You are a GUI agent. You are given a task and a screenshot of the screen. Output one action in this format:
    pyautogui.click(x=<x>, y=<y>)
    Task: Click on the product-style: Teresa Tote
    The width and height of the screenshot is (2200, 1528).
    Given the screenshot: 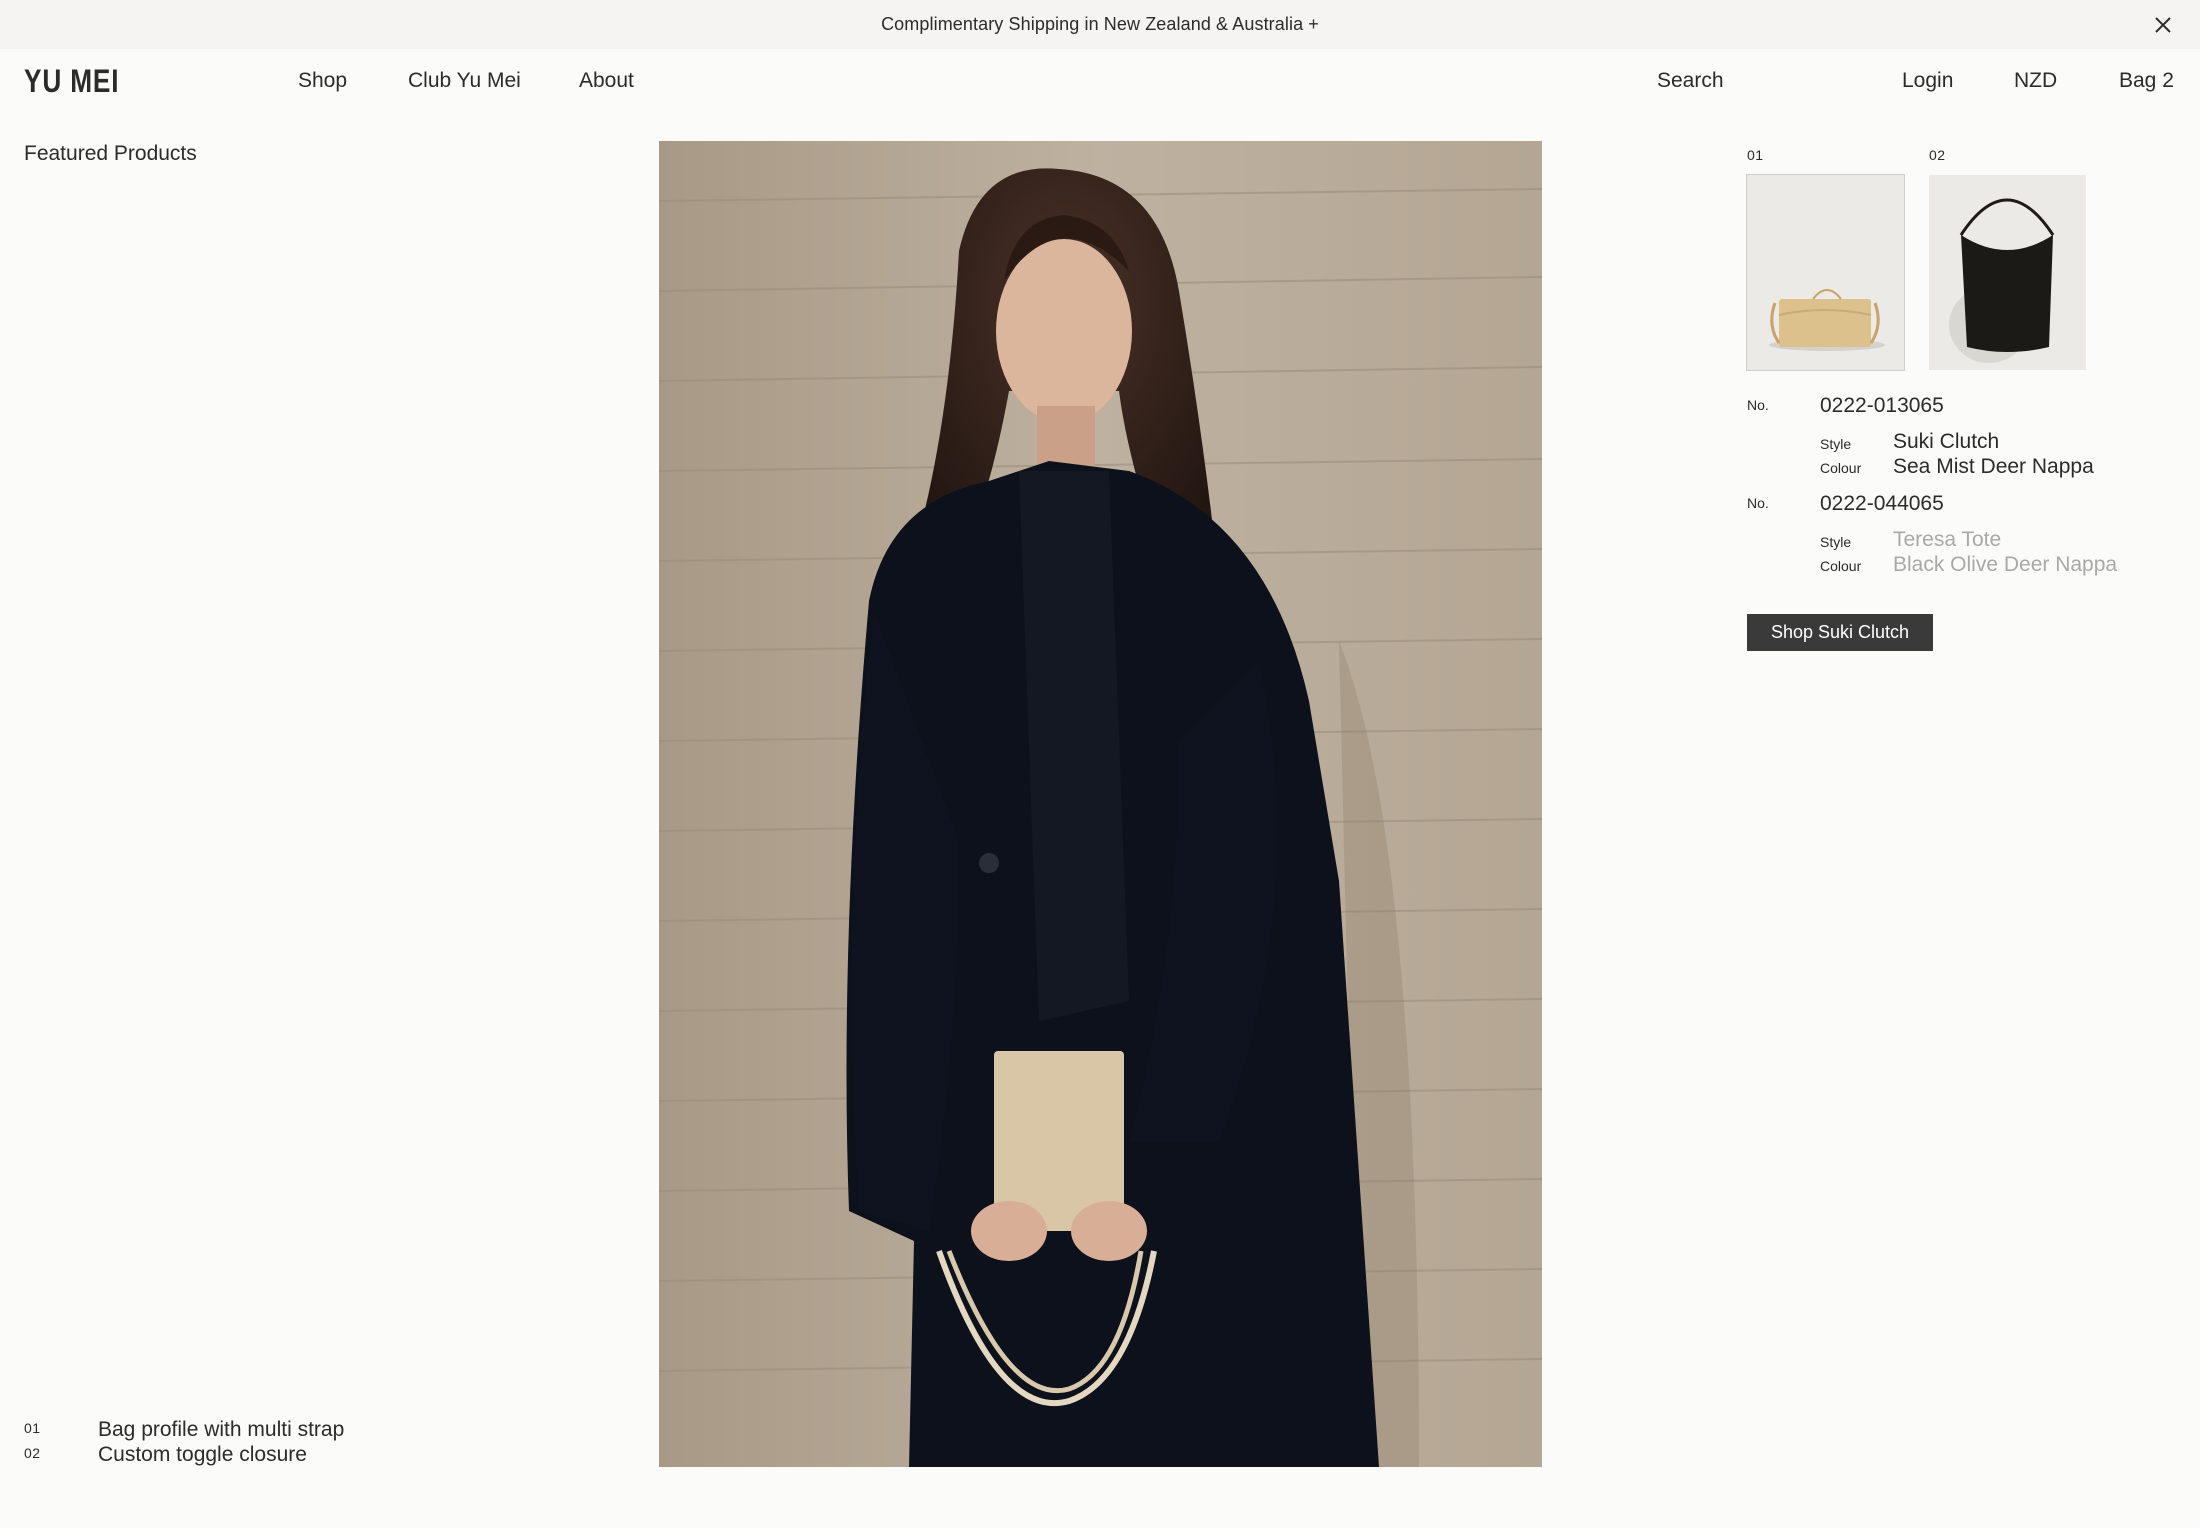 What is the action you would take?
    pyautogui.click(x=1947, y=540)
    